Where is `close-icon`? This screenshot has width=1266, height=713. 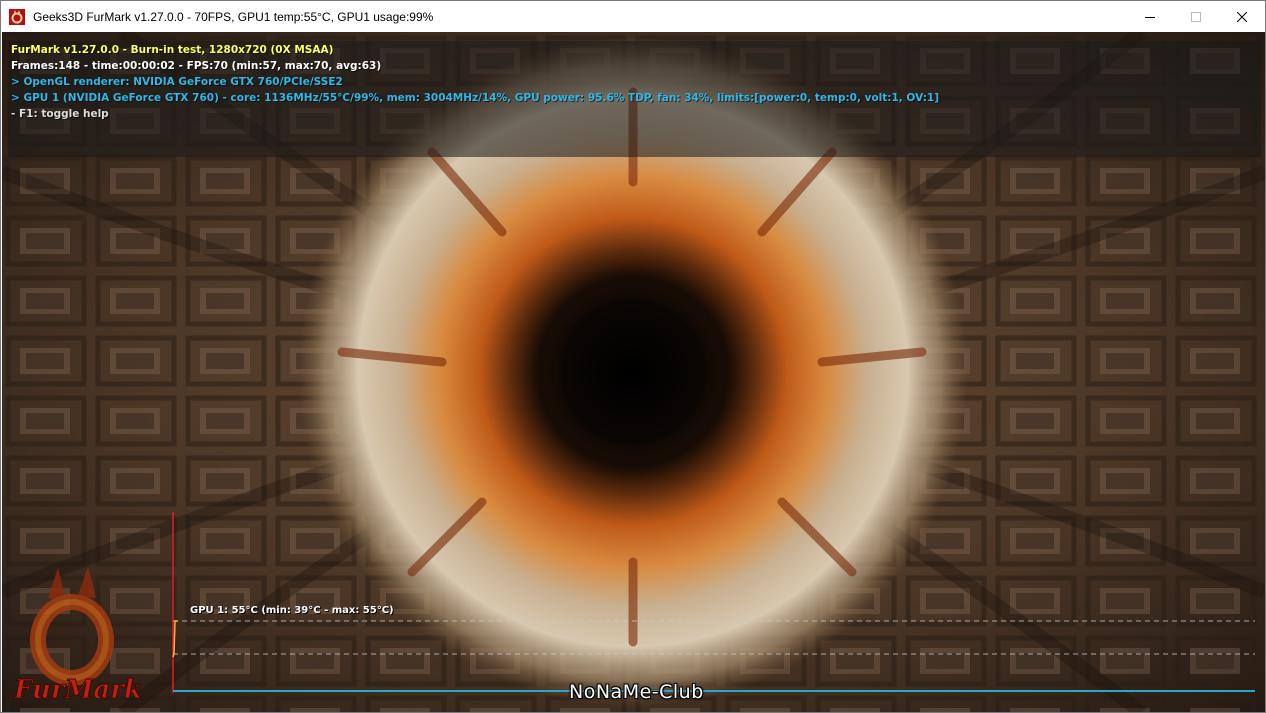 close-icon is located at coordinates (1242, 16).